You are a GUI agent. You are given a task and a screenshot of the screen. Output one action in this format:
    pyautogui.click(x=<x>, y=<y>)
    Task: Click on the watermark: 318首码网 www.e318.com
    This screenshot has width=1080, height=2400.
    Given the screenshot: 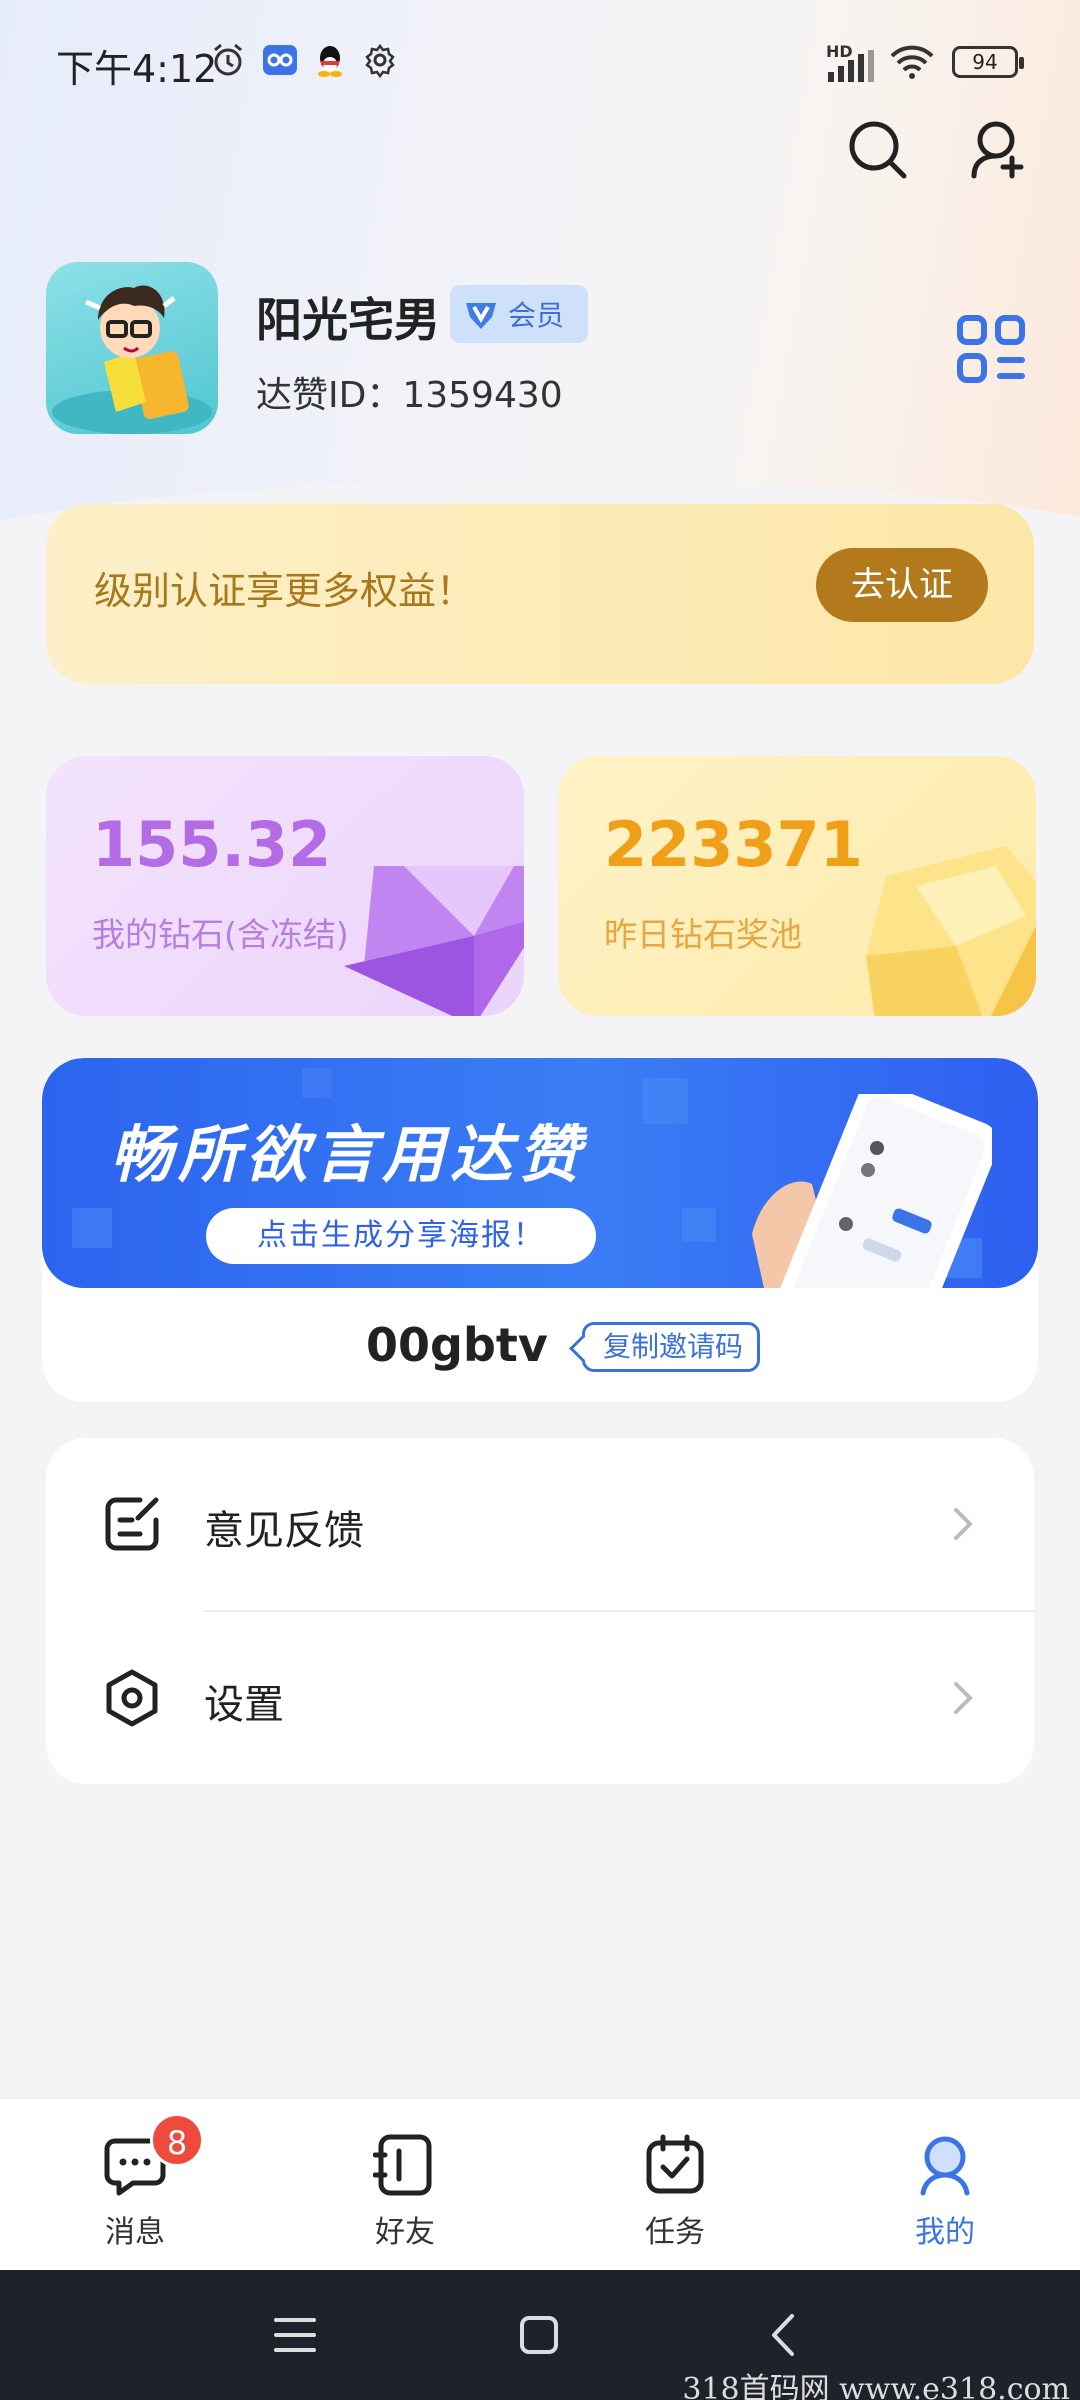 What is the action you would take?
    pyautogui.click(x=876, y=2386)
    